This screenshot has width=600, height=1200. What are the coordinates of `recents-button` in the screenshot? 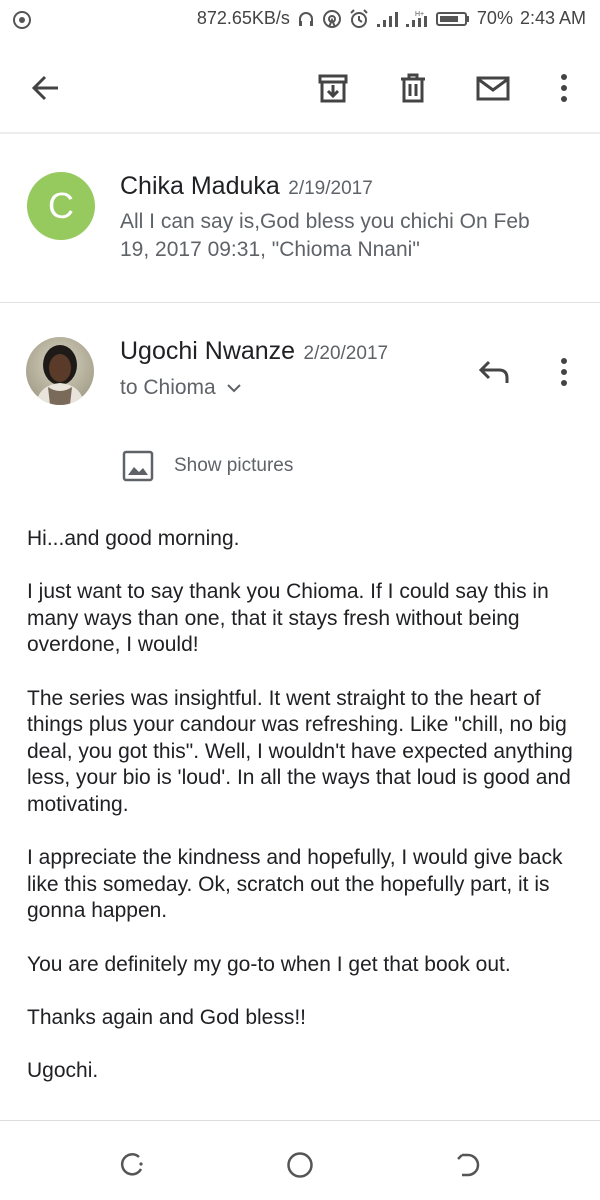 It's located at (133, 1165).